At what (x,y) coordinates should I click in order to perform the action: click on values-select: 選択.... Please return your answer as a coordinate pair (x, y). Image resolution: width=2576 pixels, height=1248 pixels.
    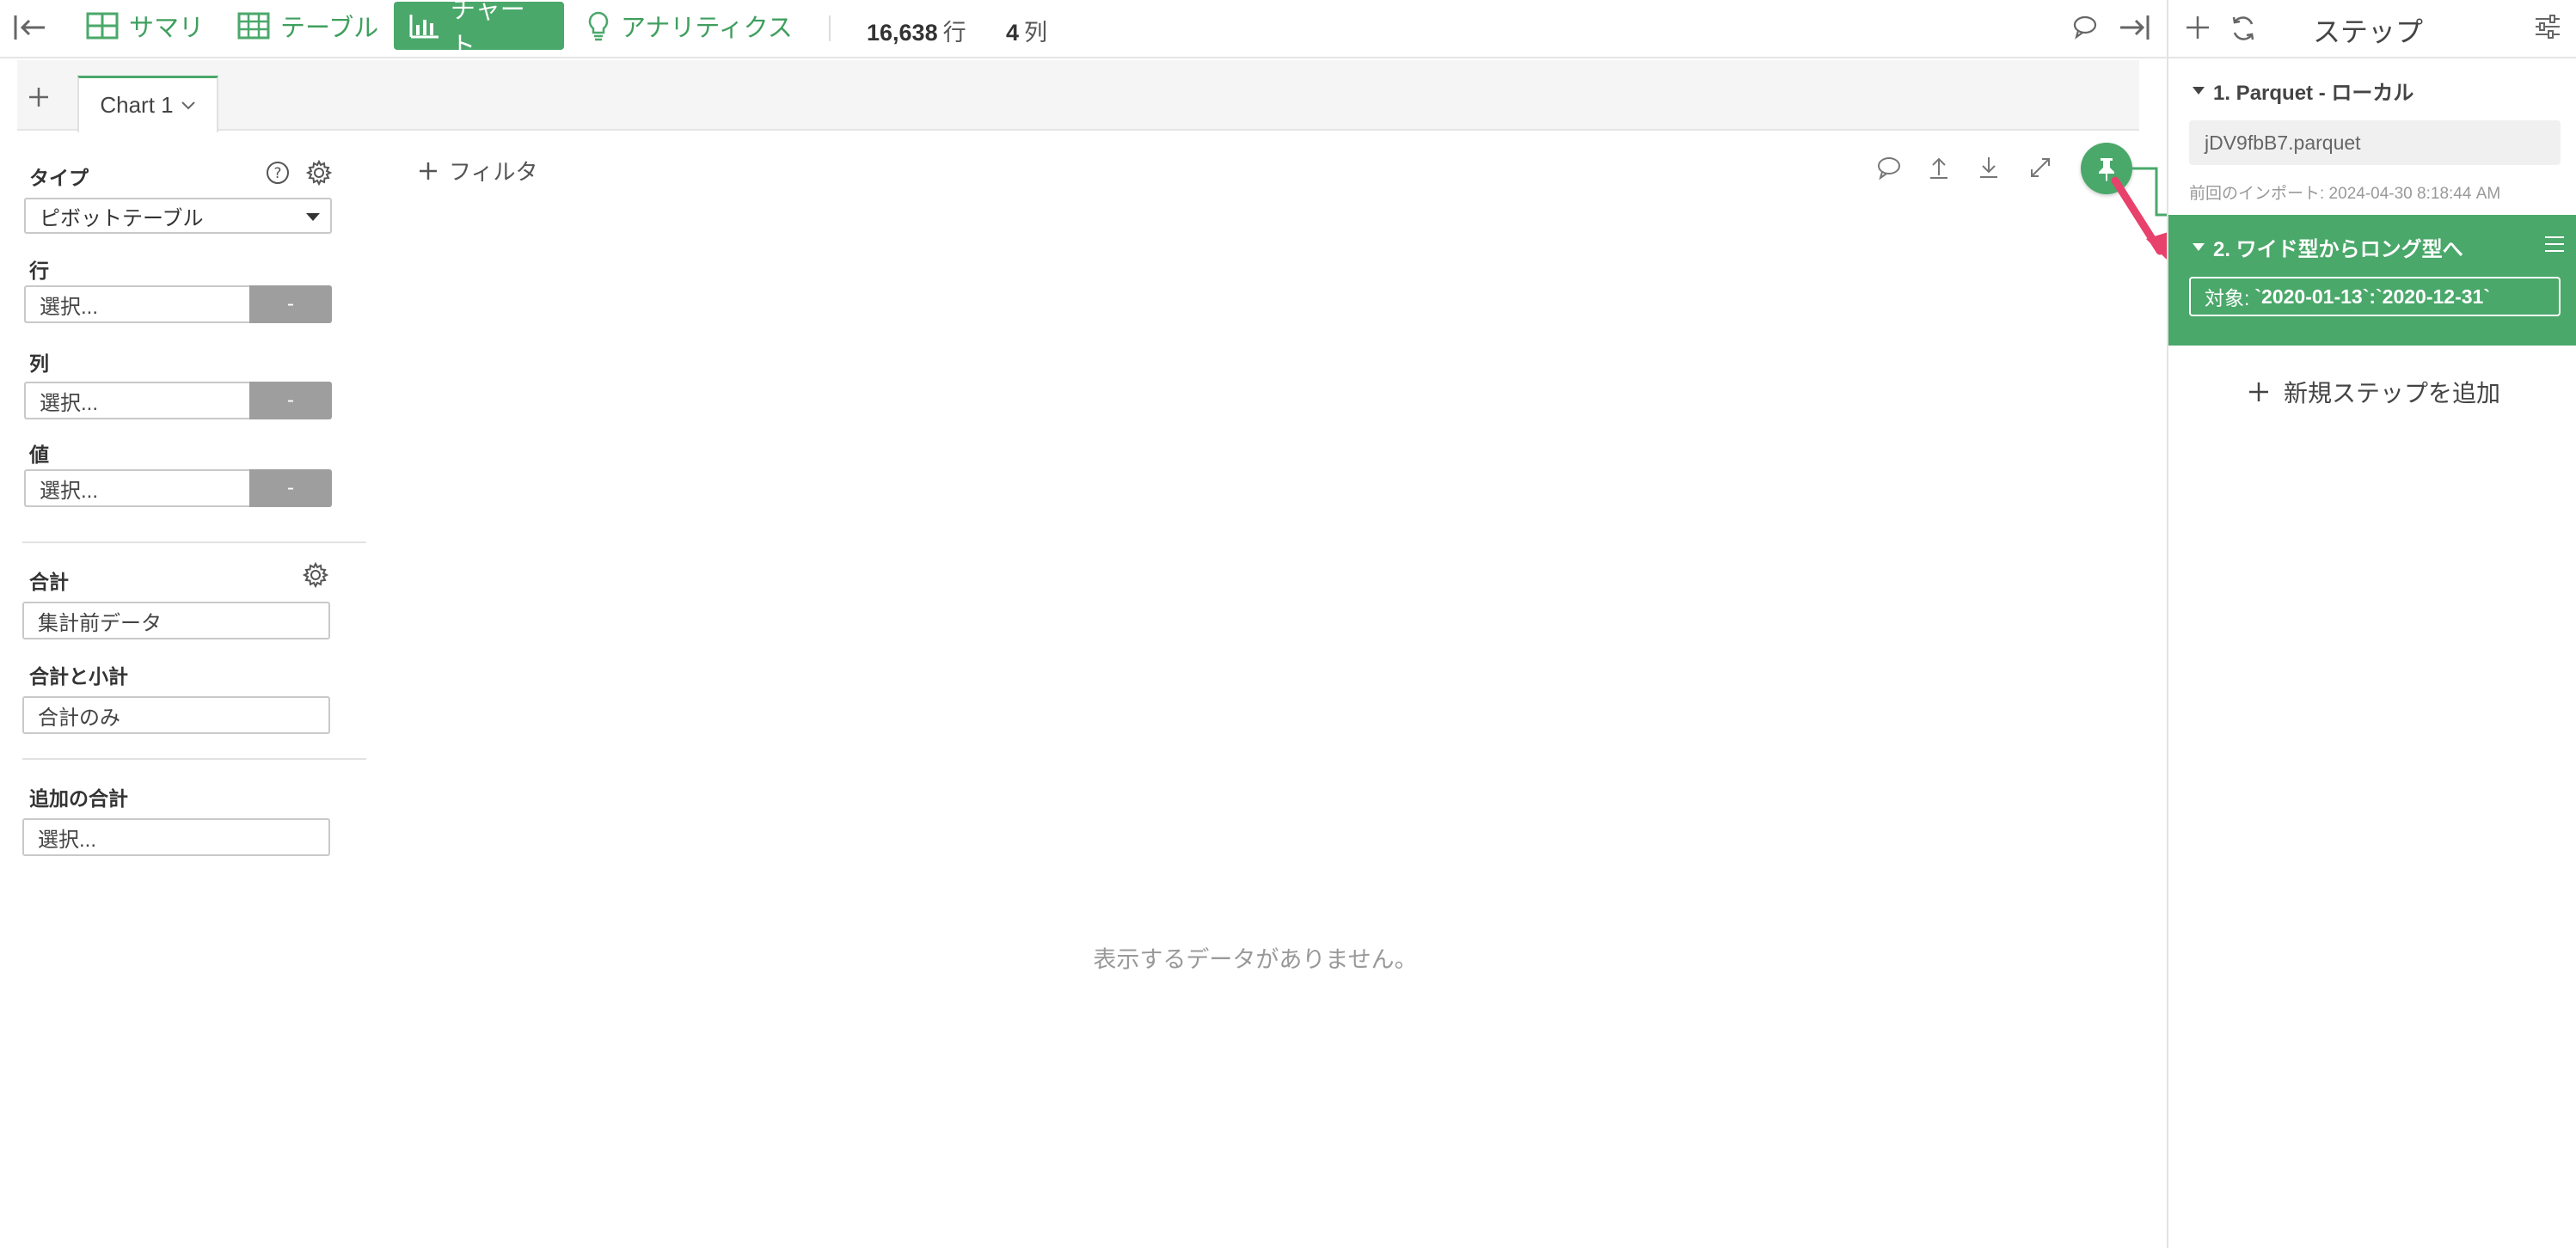
    Looking at the image, I should click on (137, 488).